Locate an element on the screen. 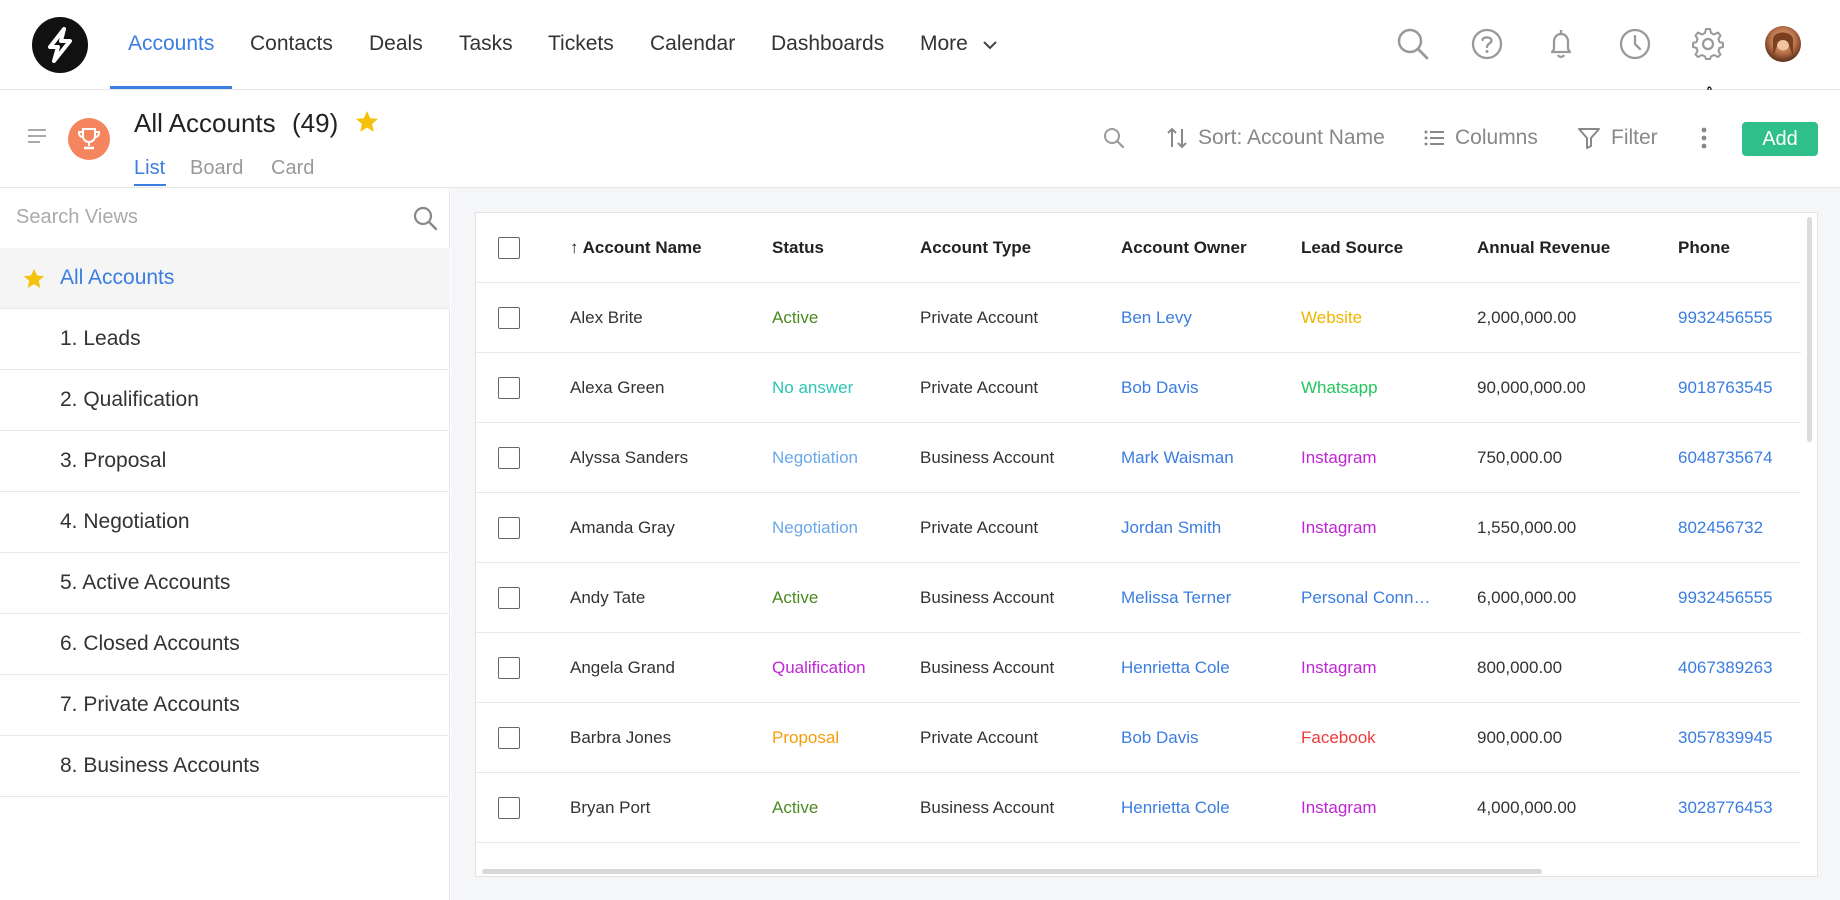 This screenshot has width=1840, height=900. columns-button: Columns is located at coordinates (1480, 138).